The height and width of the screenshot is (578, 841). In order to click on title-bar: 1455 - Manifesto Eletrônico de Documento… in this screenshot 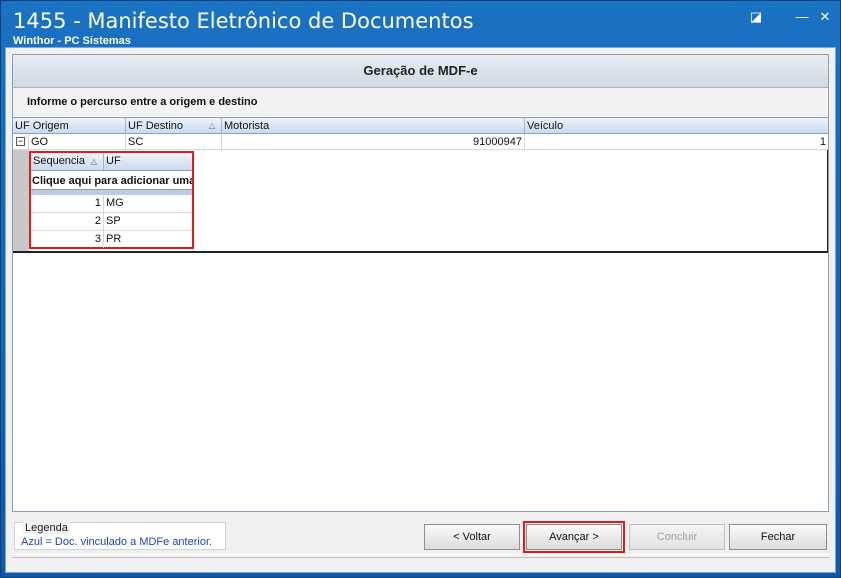, I will do `click(420, 26)`.